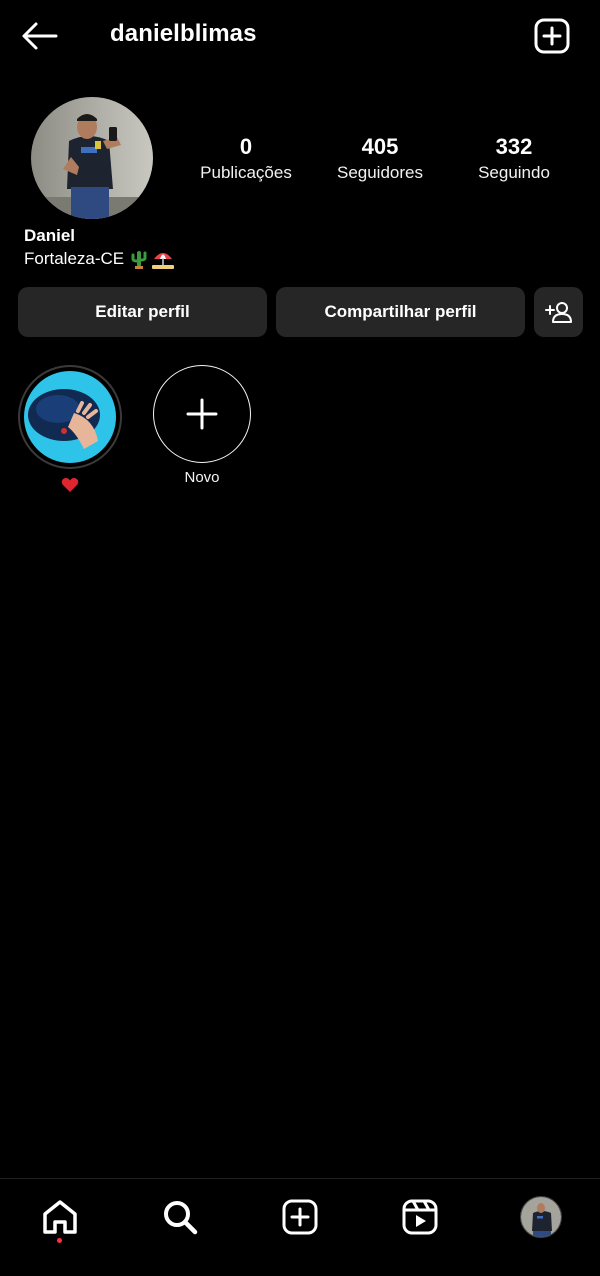  I want to click on nav-profile-photo, so click(541, 1217).